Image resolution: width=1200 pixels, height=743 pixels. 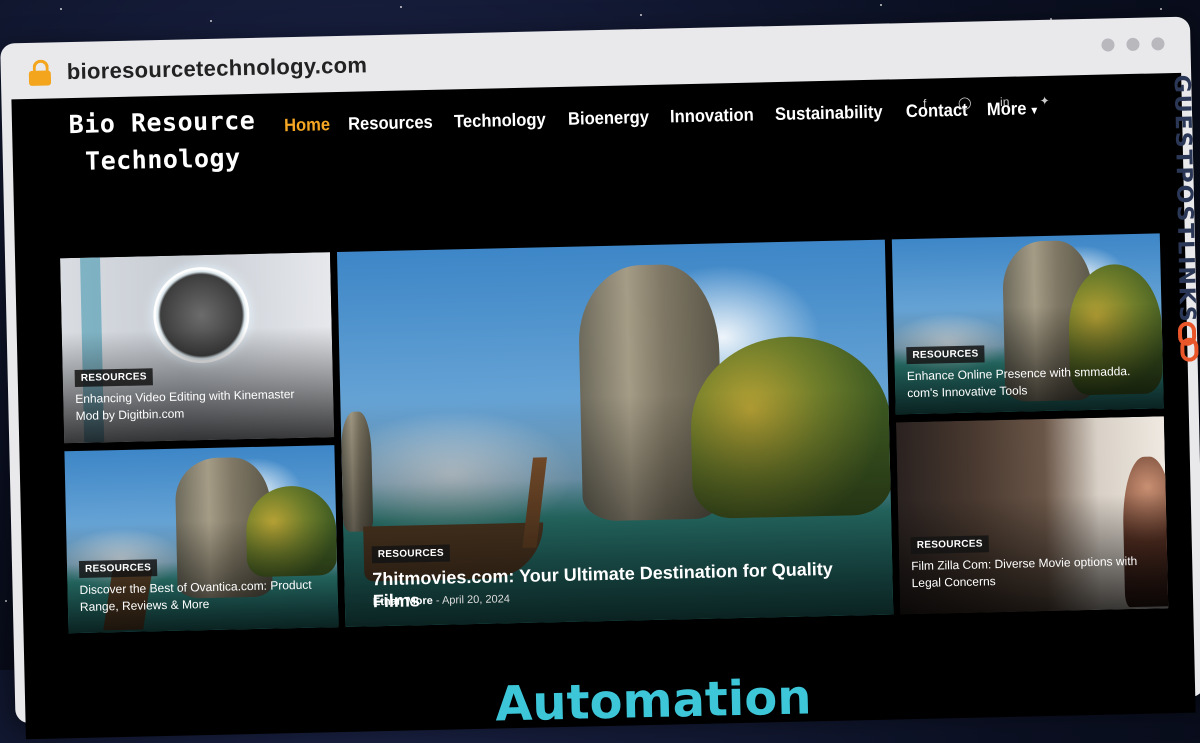 I want to click on address-bar: bioresourcetechnology.com, so click(x=197, y=69).